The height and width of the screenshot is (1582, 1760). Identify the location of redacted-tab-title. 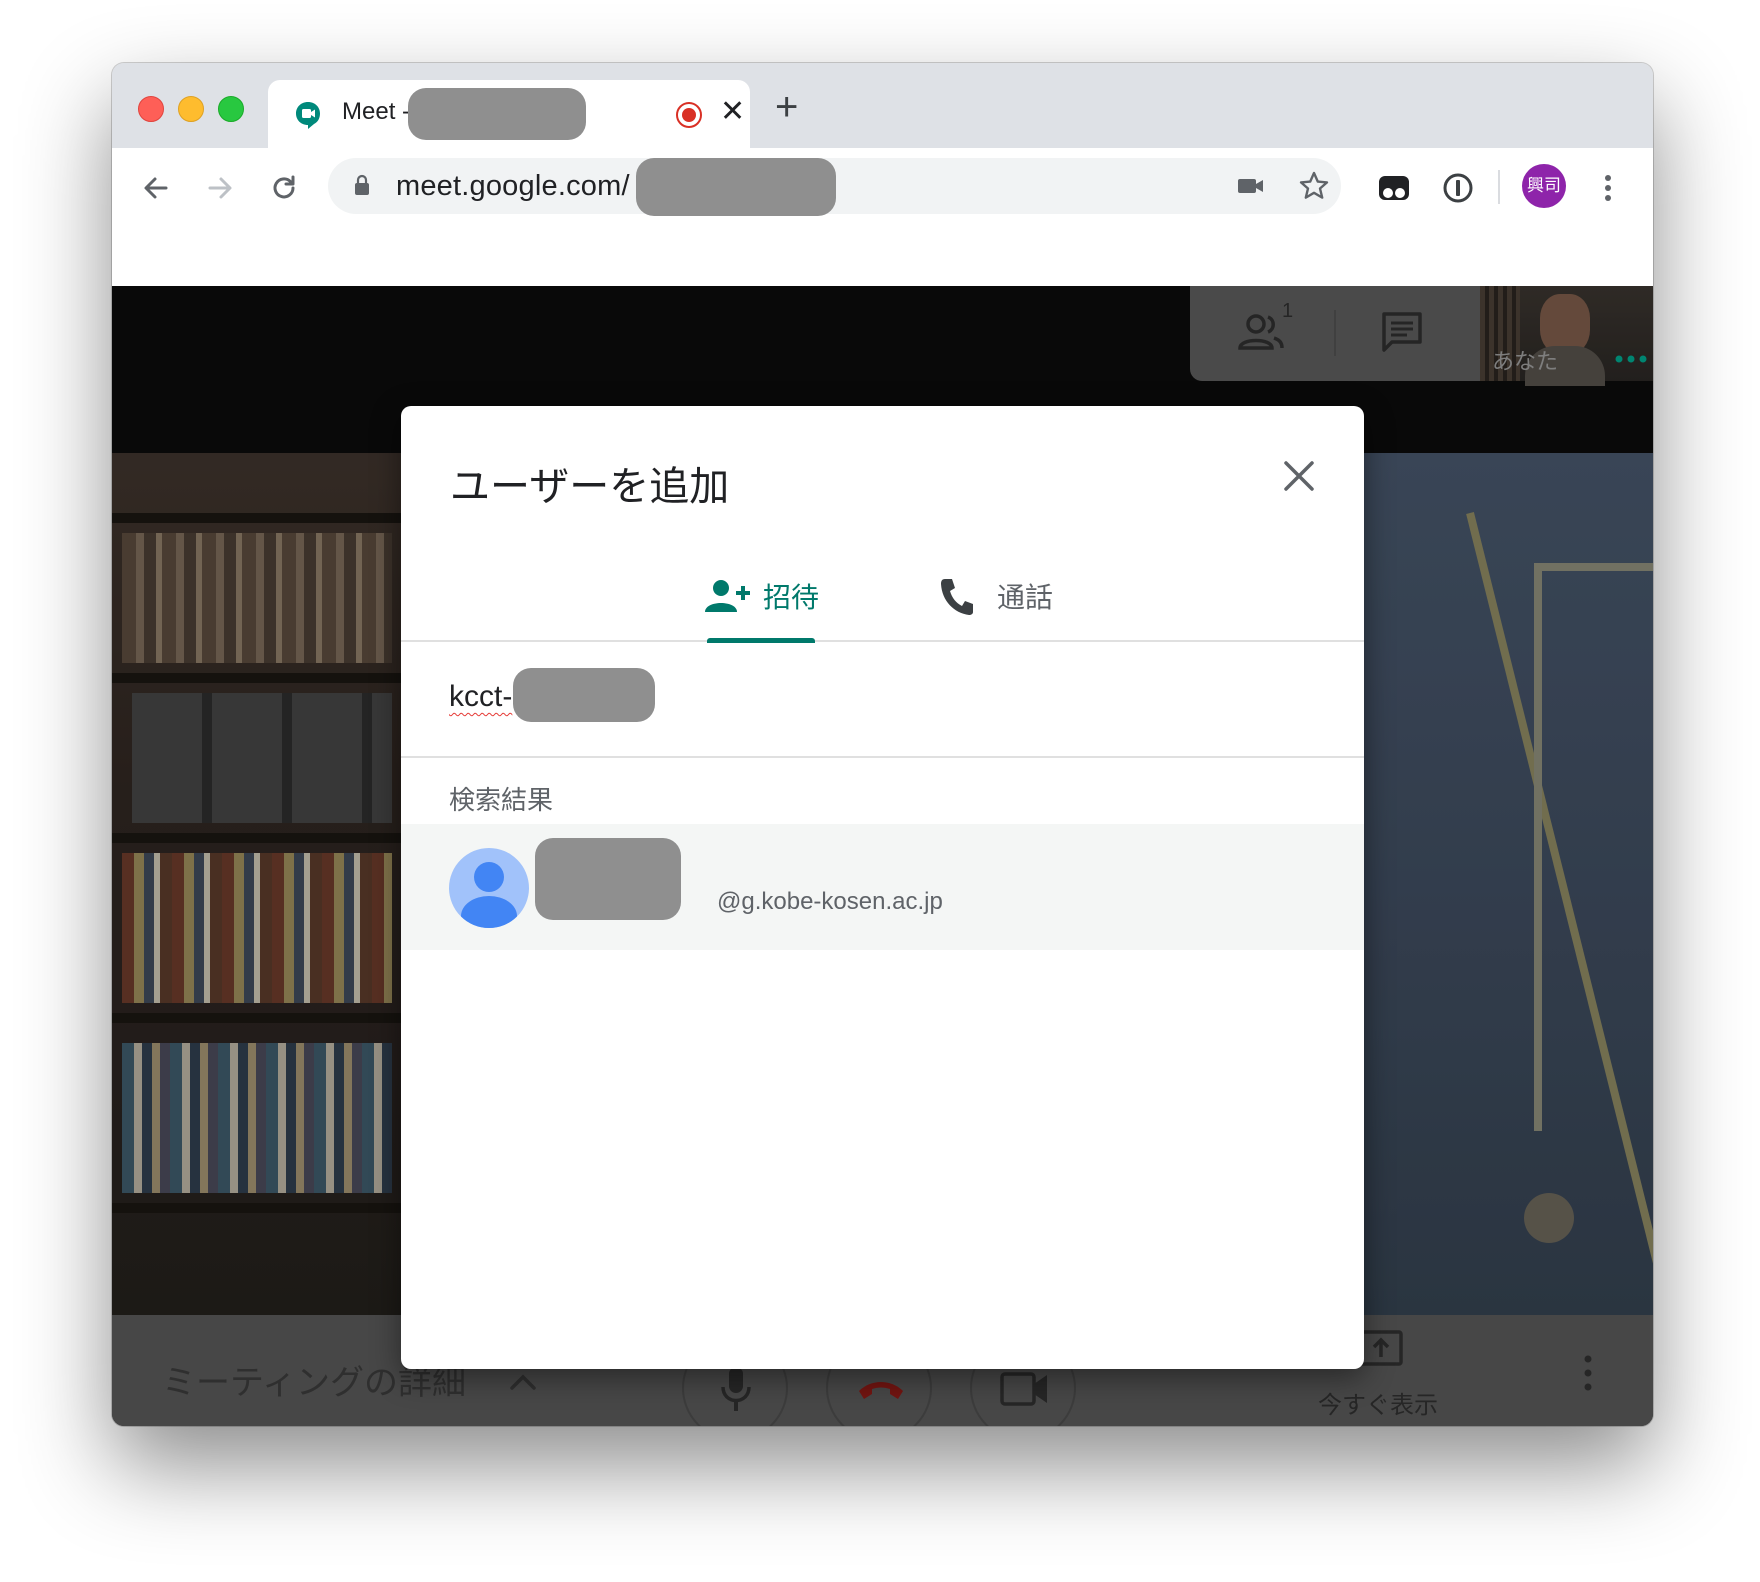
(497, 114).